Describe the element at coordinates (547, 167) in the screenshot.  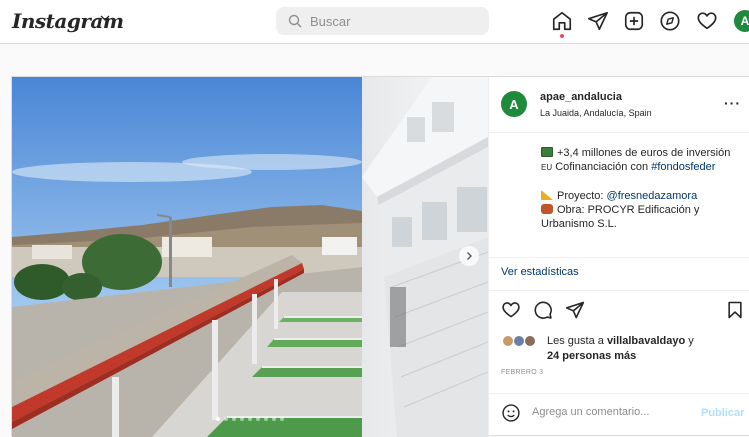
I see `eu-flag-icon: EU` at that location.